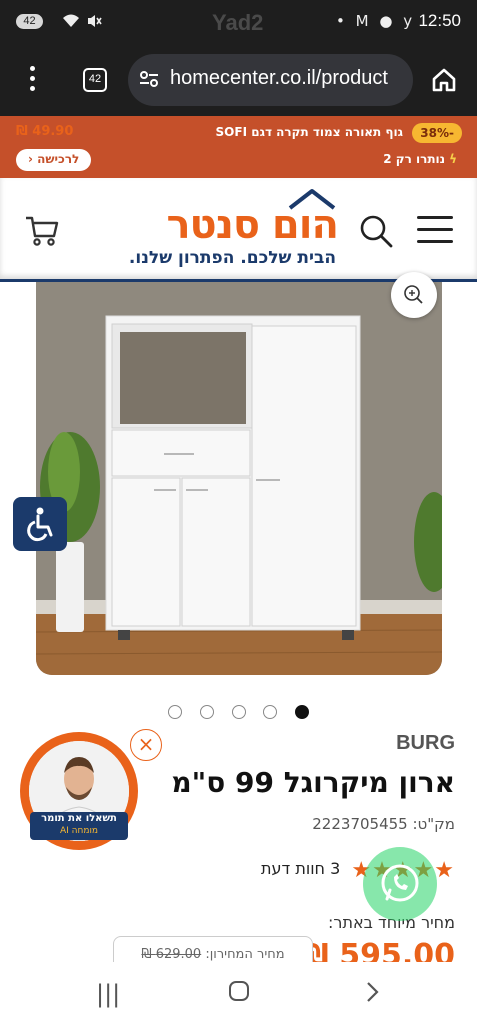 Image resolution: width=477 pixels, height=1024 pixels. I want to click on carrier-name: Yad2, so click(238, 22).